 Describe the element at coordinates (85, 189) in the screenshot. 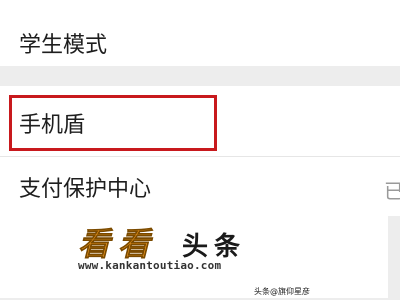

I see `payment-protection-label: 支付保护中心` at that location.